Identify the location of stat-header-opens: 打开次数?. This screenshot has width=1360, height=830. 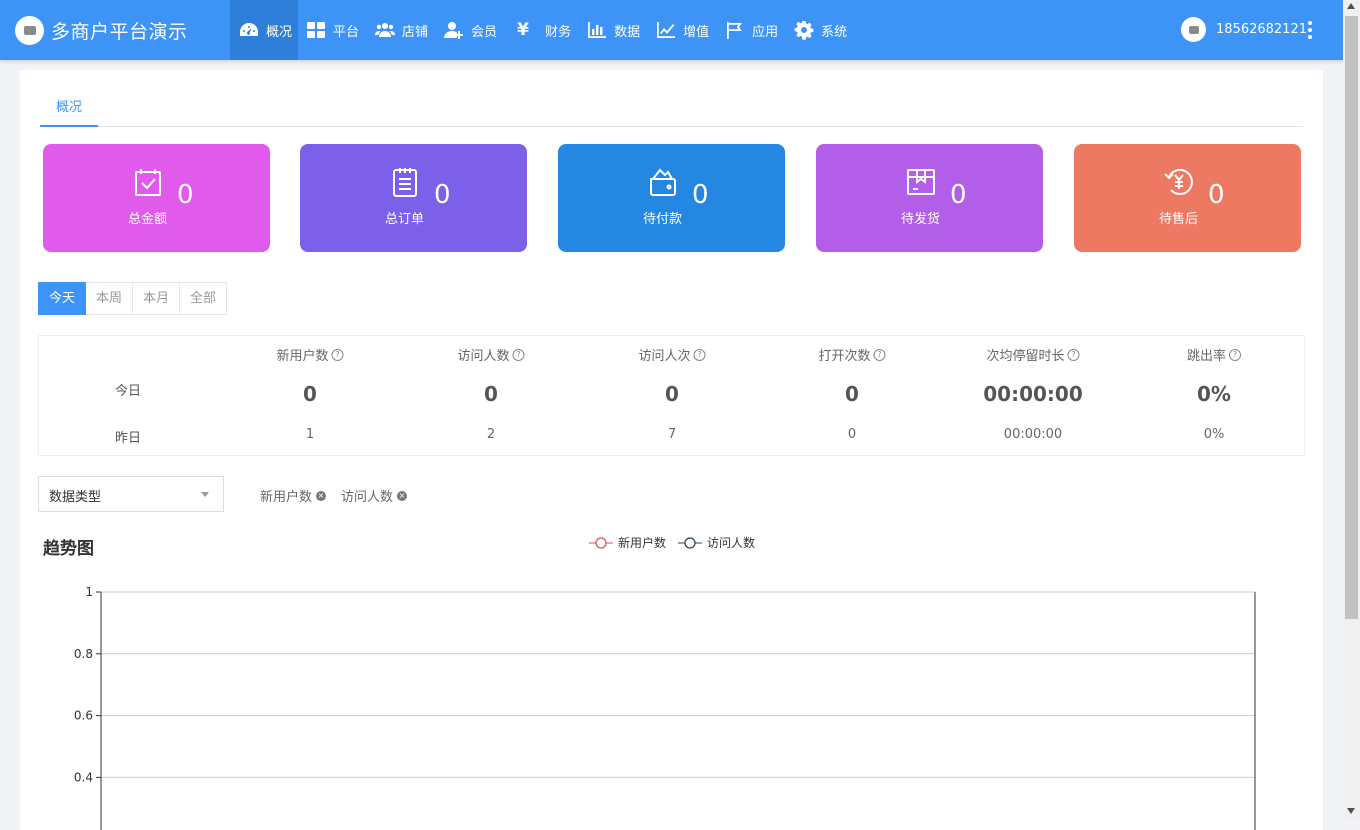
(852, 354).